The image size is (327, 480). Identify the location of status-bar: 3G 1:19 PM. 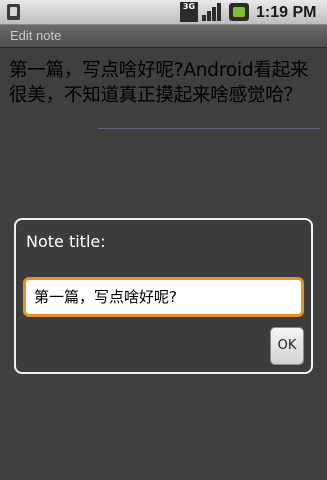
(163, 12).